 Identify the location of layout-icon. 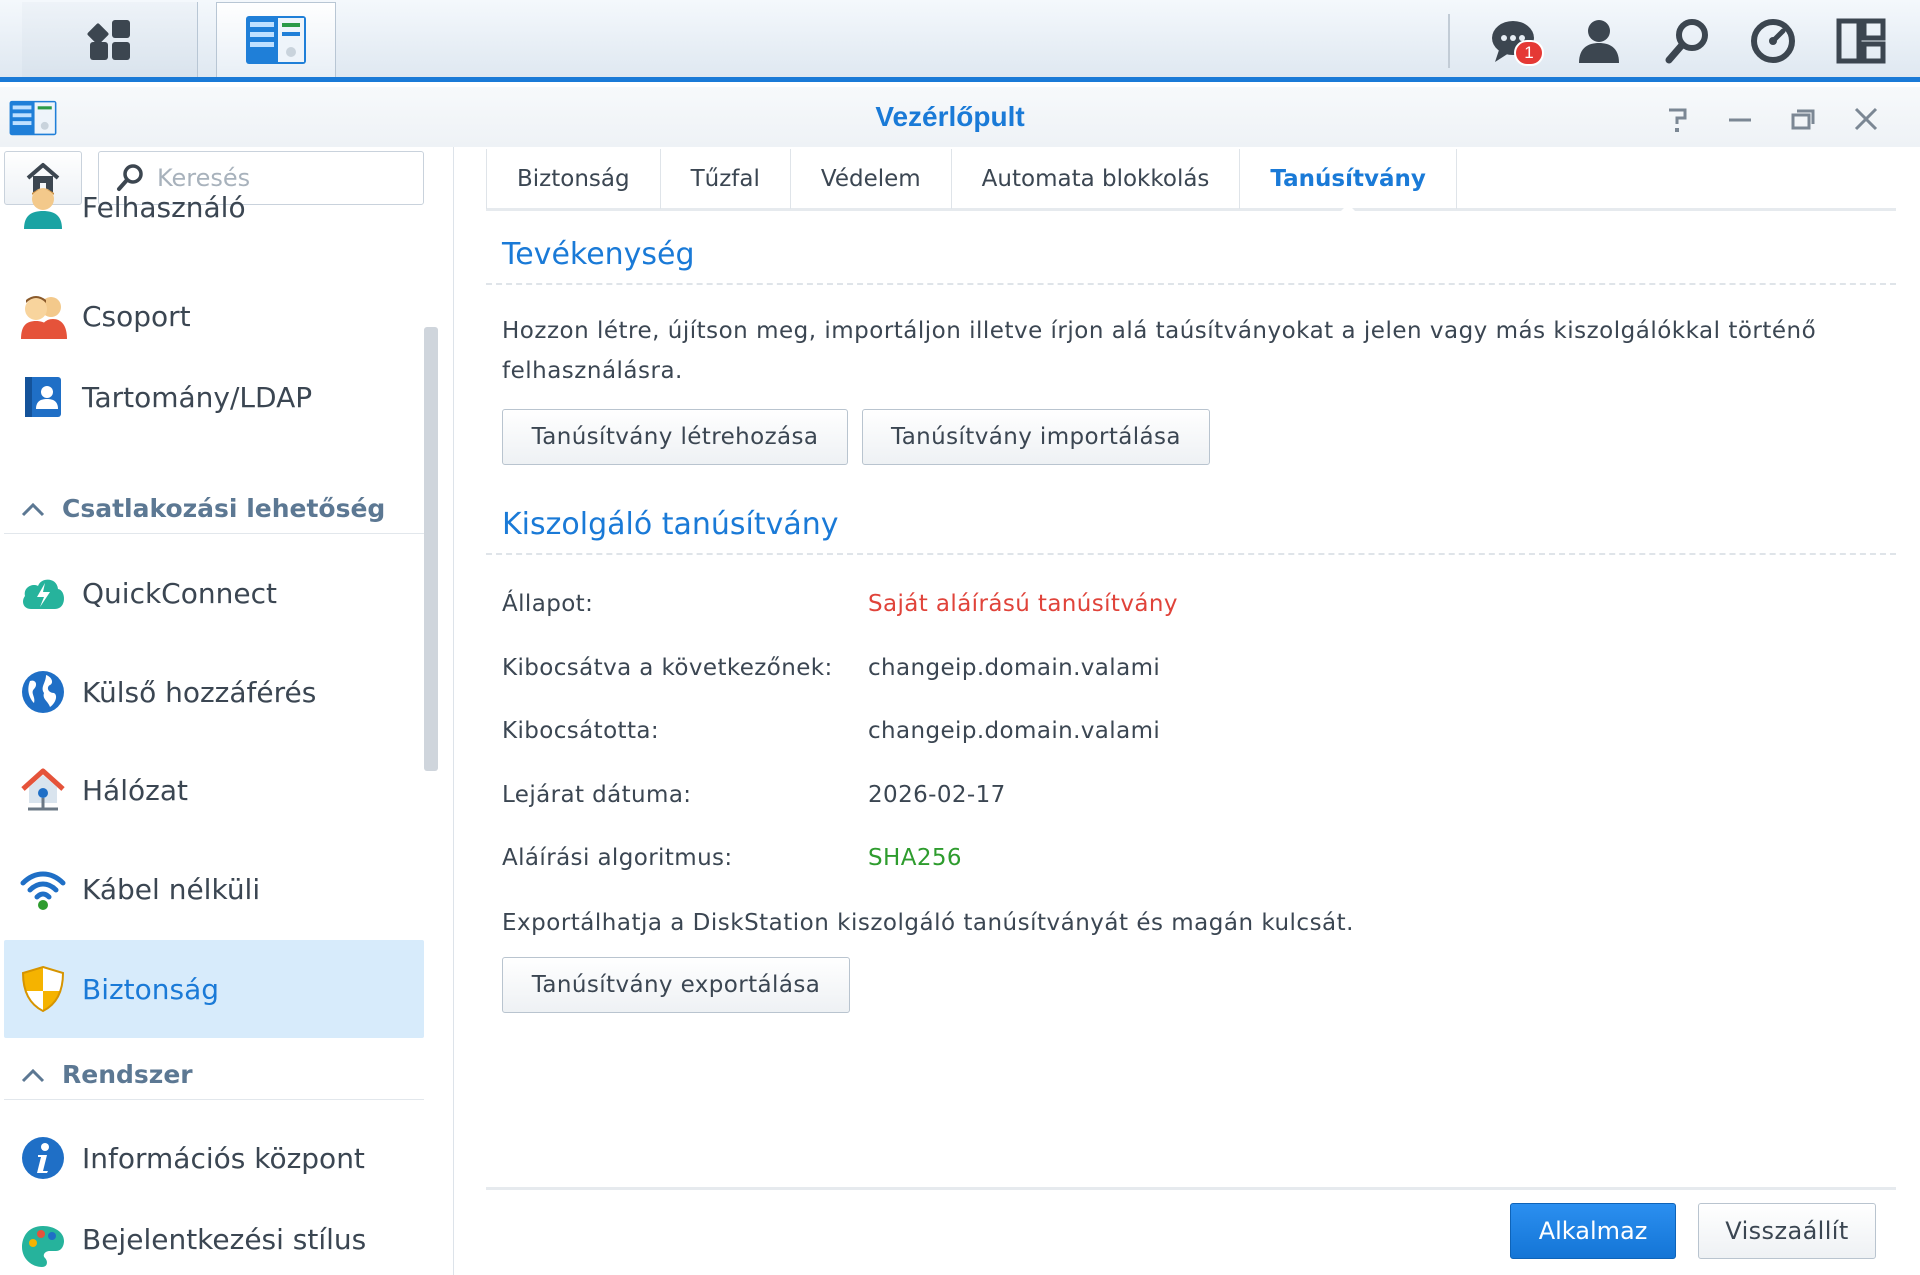
(1861, 41).